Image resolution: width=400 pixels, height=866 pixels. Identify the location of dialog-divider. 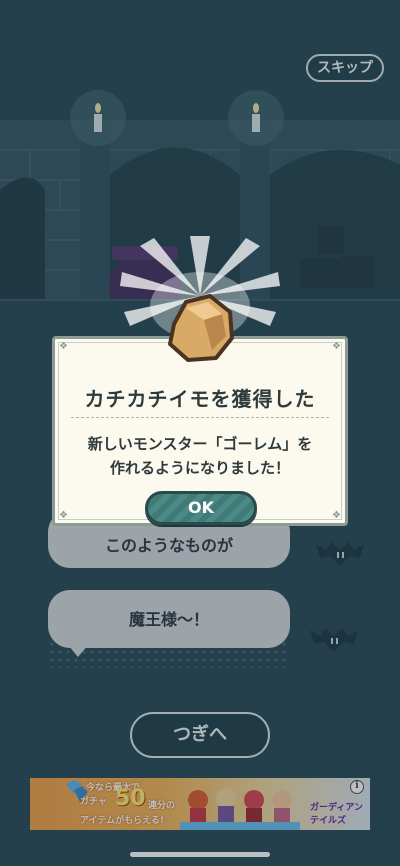
(200, 417).